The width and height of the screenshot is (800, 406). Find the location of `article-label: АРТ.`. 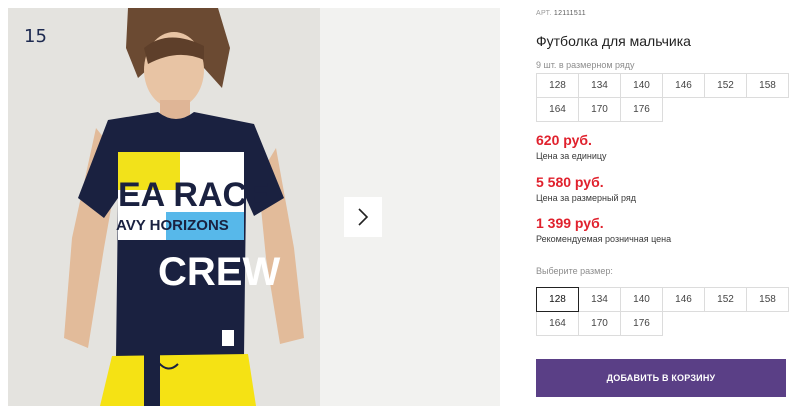

article-label: АРТ. is located at coordinates (544, 13).